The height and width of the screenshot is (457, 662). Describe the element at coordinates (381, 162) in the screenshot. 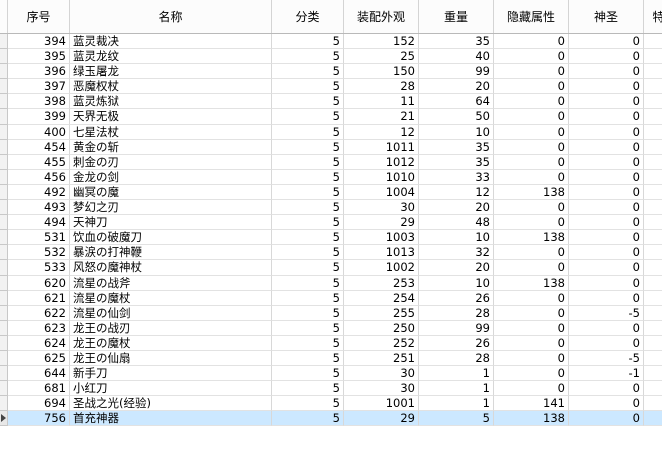

I see `cell-appearance: 1012` at that location.